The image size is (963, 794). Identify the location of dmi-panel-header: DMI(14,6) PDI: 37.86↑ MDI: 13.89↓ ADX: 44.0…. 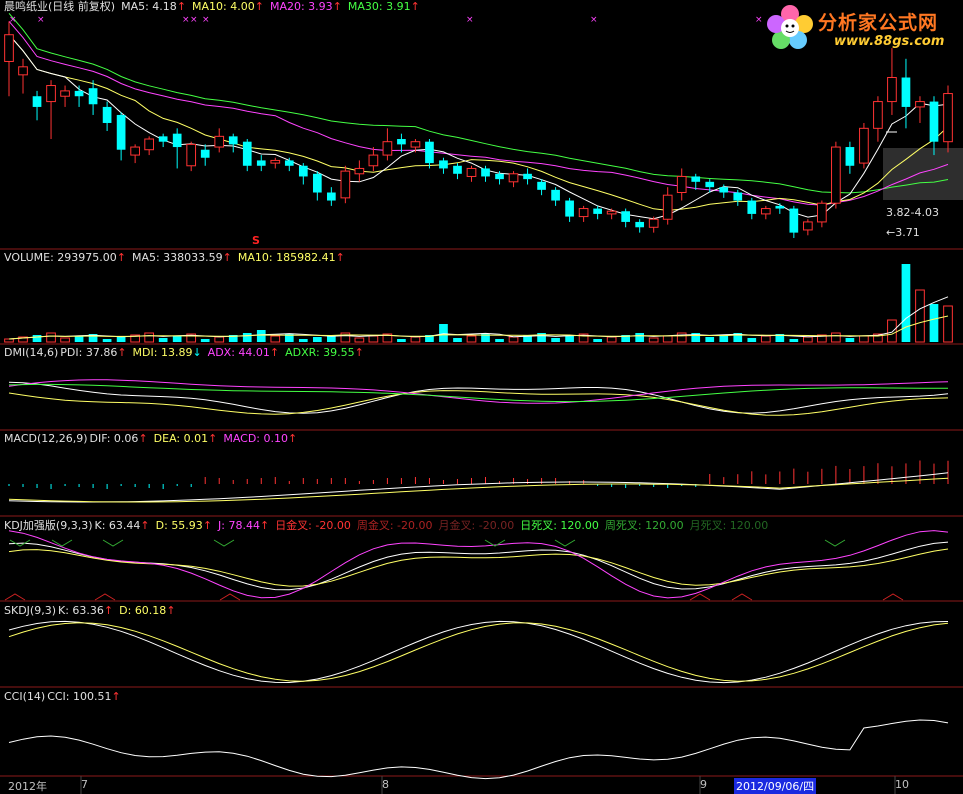
(187, 353).